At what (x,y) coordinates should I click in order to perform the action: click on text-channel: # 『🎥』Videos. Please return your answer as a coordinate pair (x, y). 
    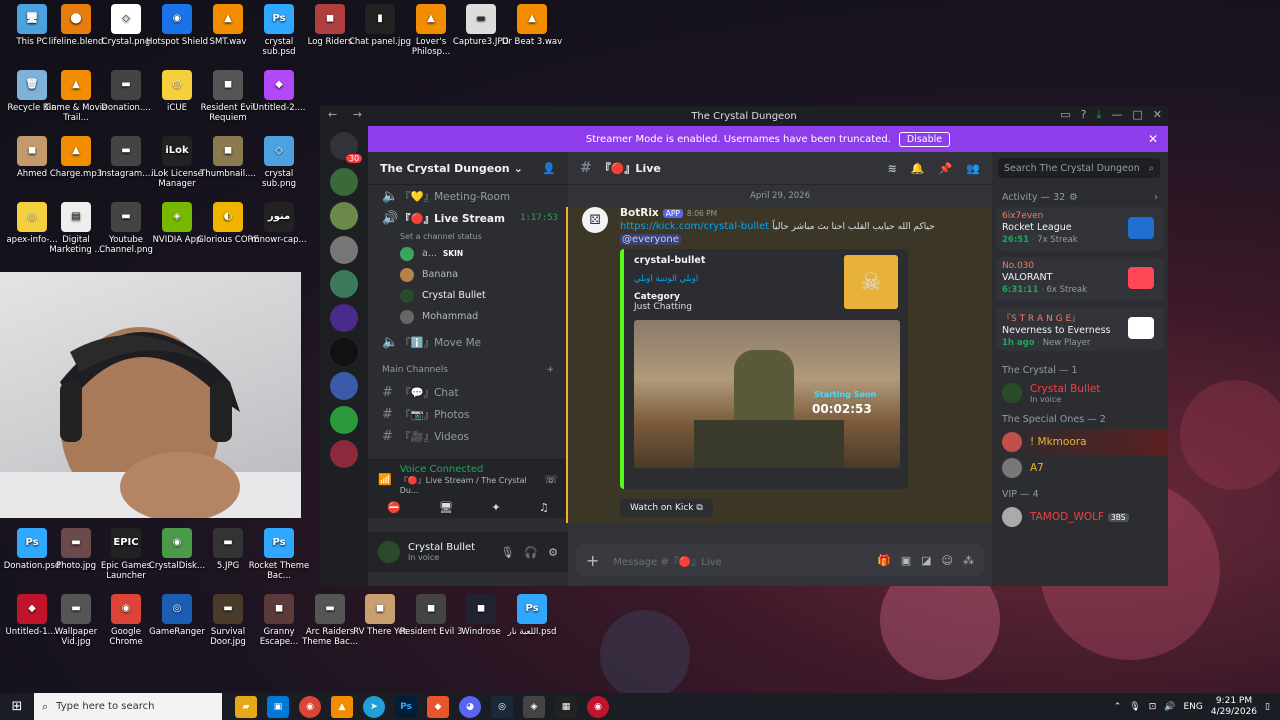
    Looking at the image, I should click on (468, 436).